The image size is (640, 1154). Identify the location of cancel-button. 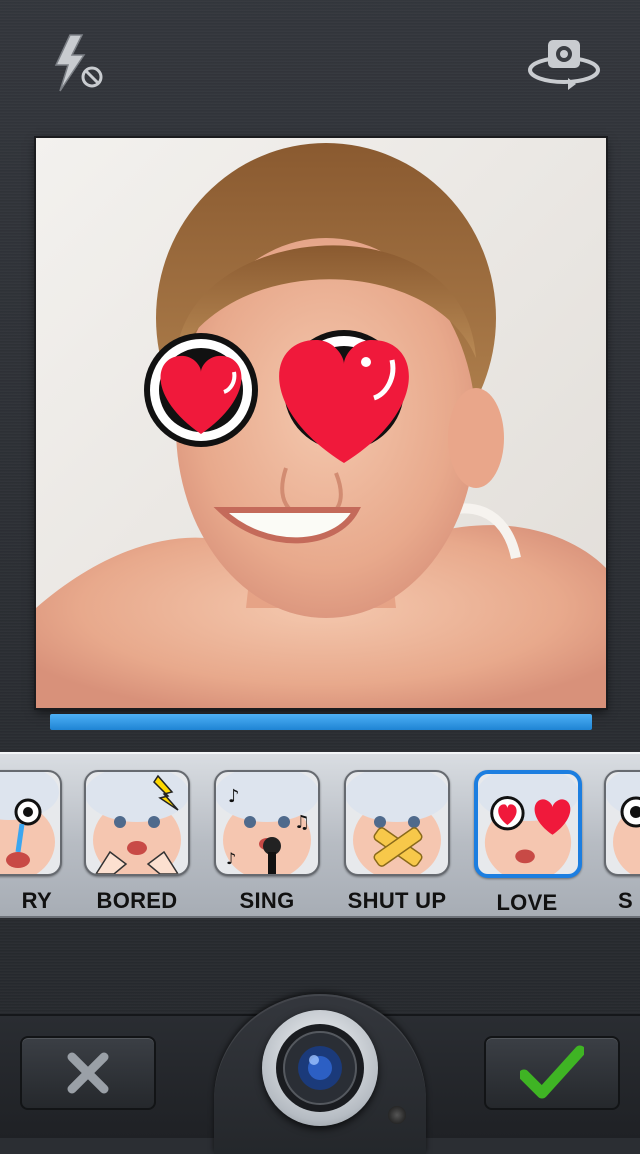
(88, 1073).